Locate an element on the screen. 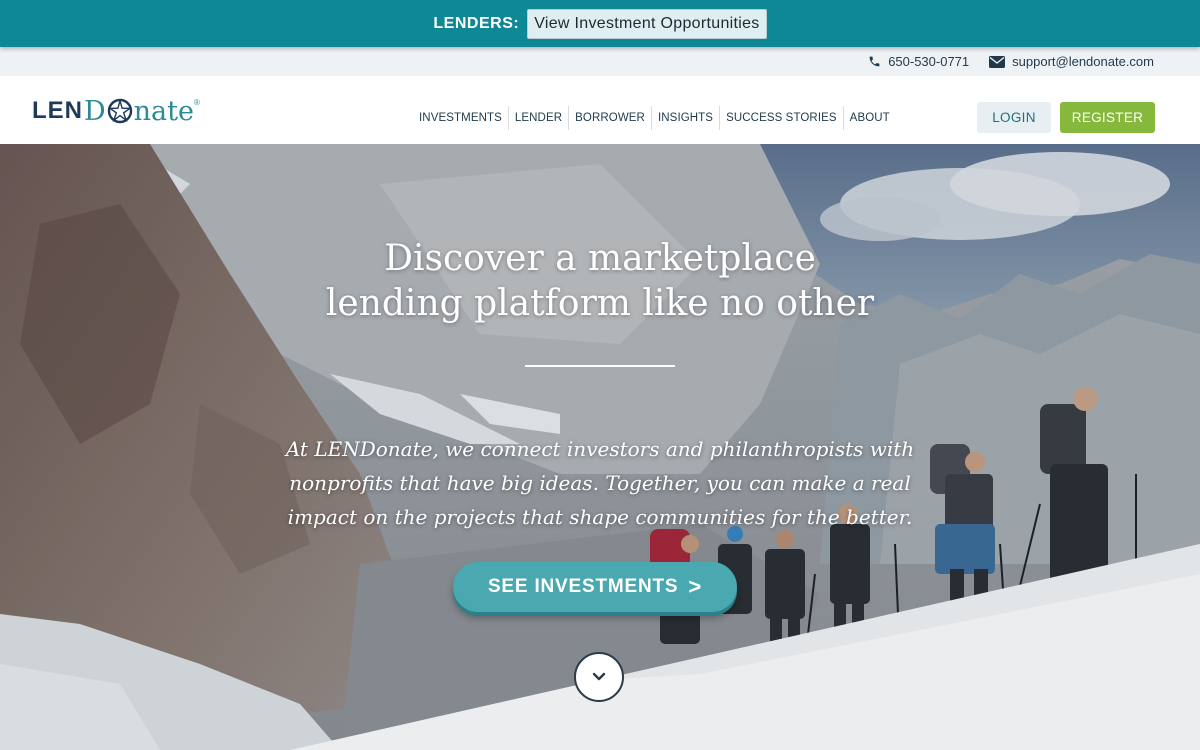  chevron-down-icon is located at coordinates (599, 676).